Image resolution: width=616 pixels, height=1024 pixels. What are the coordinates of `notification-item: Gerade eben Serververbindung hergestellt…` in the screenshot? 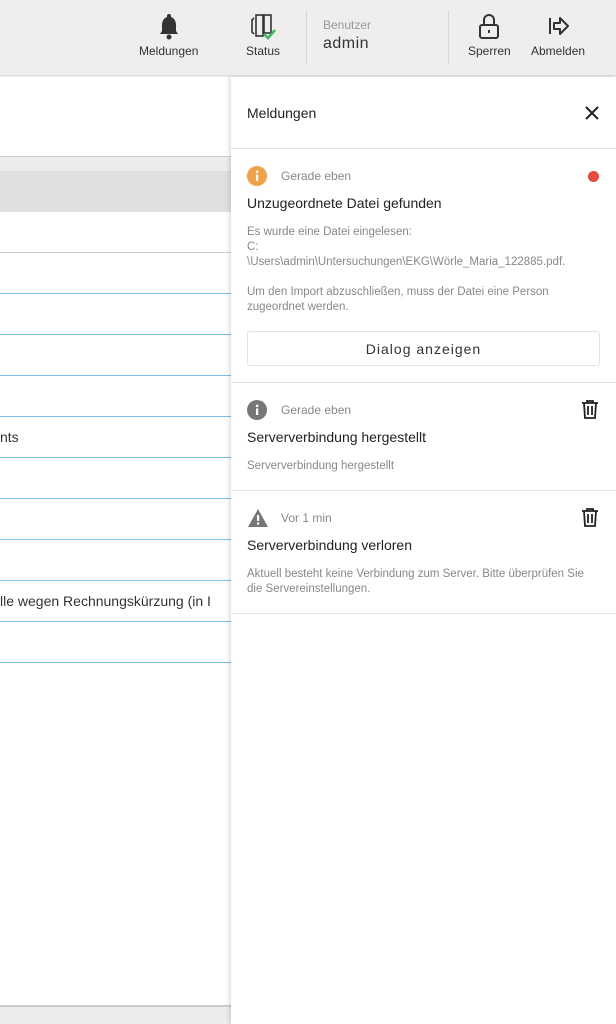 It's located at (423, 437).